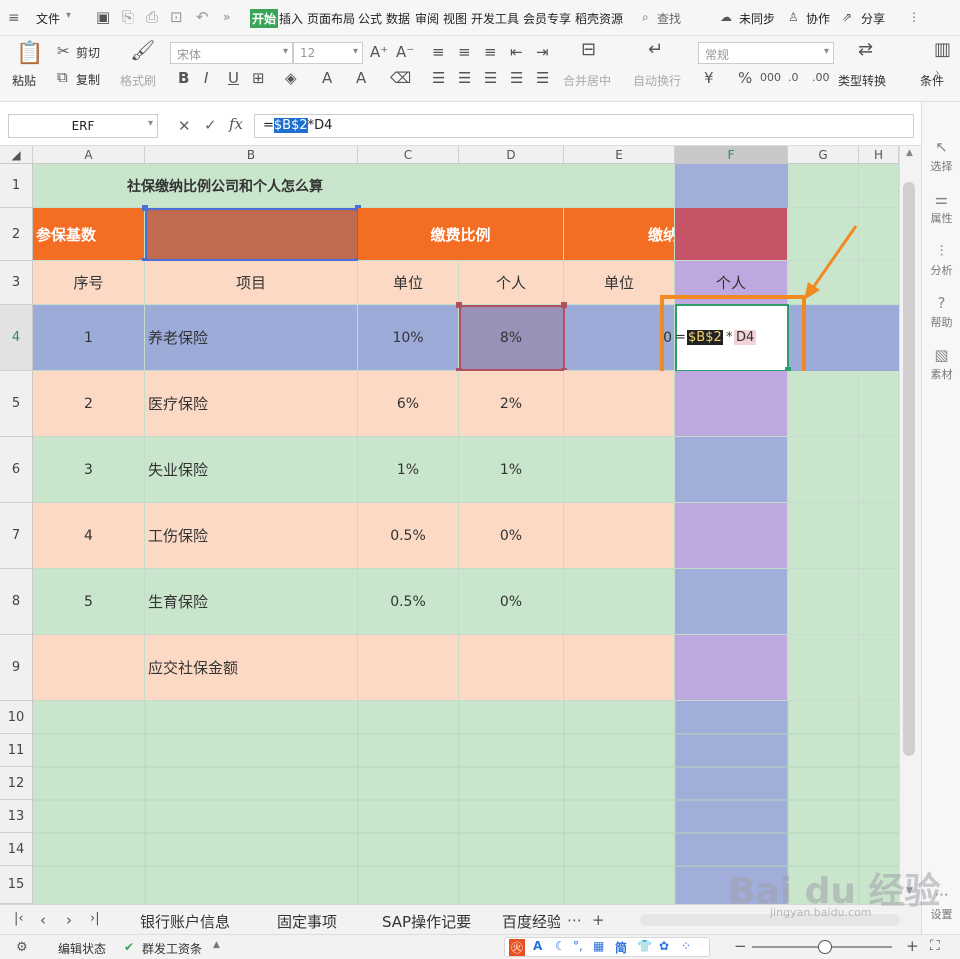 The image size is (960, 959). Describe the element at coordinates (138, 80) in the screenshot. I see `format-painter-button: 格式刷` at that location.